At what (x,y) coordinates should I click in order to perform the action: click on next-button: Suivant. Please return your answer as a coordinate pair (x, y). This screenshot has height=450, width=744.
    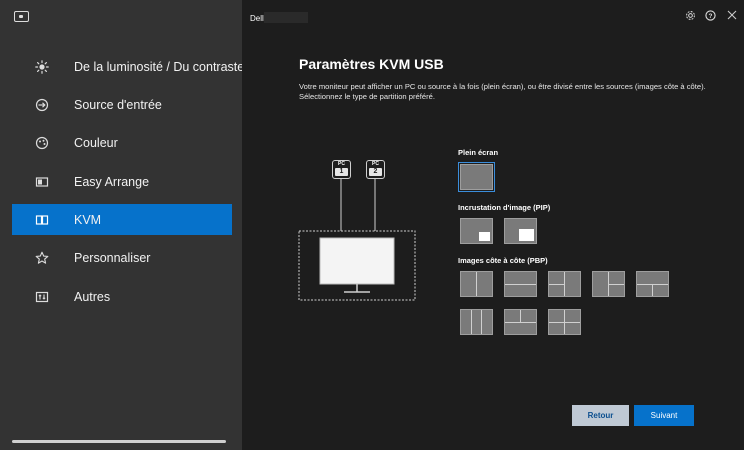
    Looking at the image, I should click on (664, 415).